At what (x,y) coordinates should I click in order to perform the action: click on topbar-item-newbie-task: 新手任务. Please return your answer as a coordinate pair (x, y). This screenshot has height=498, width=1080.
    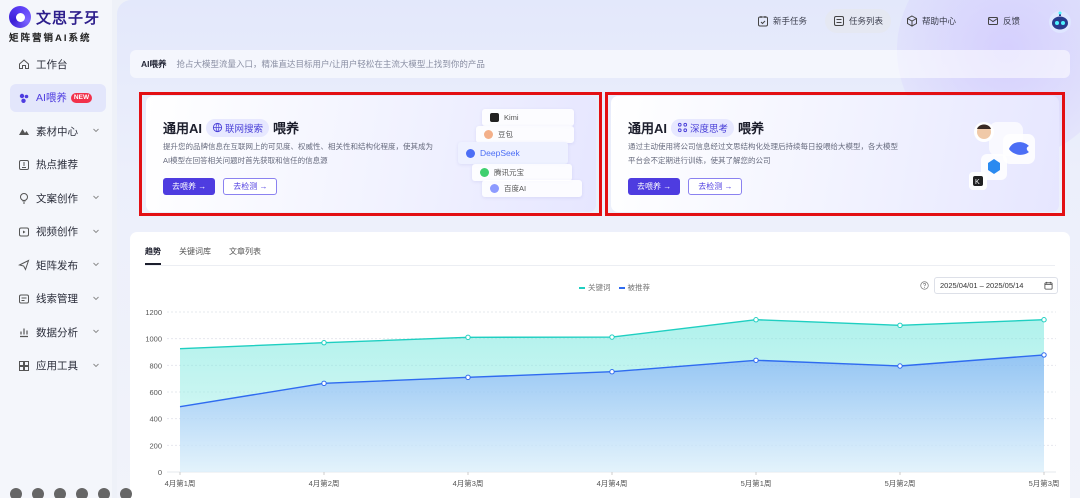
    Looking at the image, I should click on (782, 21).